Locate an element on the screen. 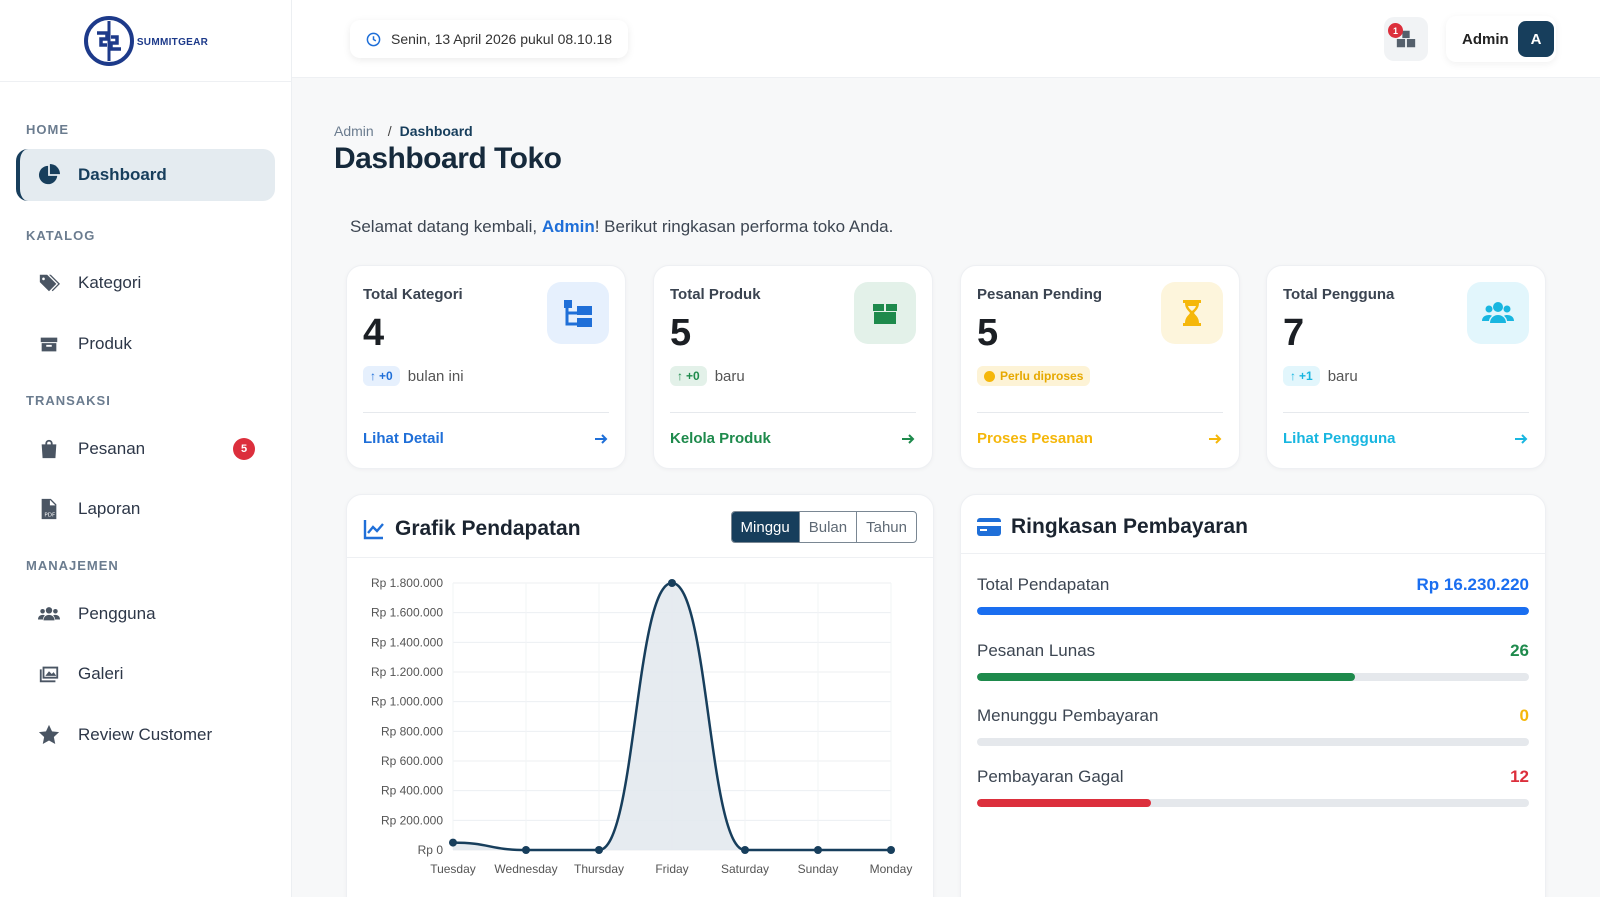  sidebar-item-dashboard: Dashboard is located at coordinates (145, 175).